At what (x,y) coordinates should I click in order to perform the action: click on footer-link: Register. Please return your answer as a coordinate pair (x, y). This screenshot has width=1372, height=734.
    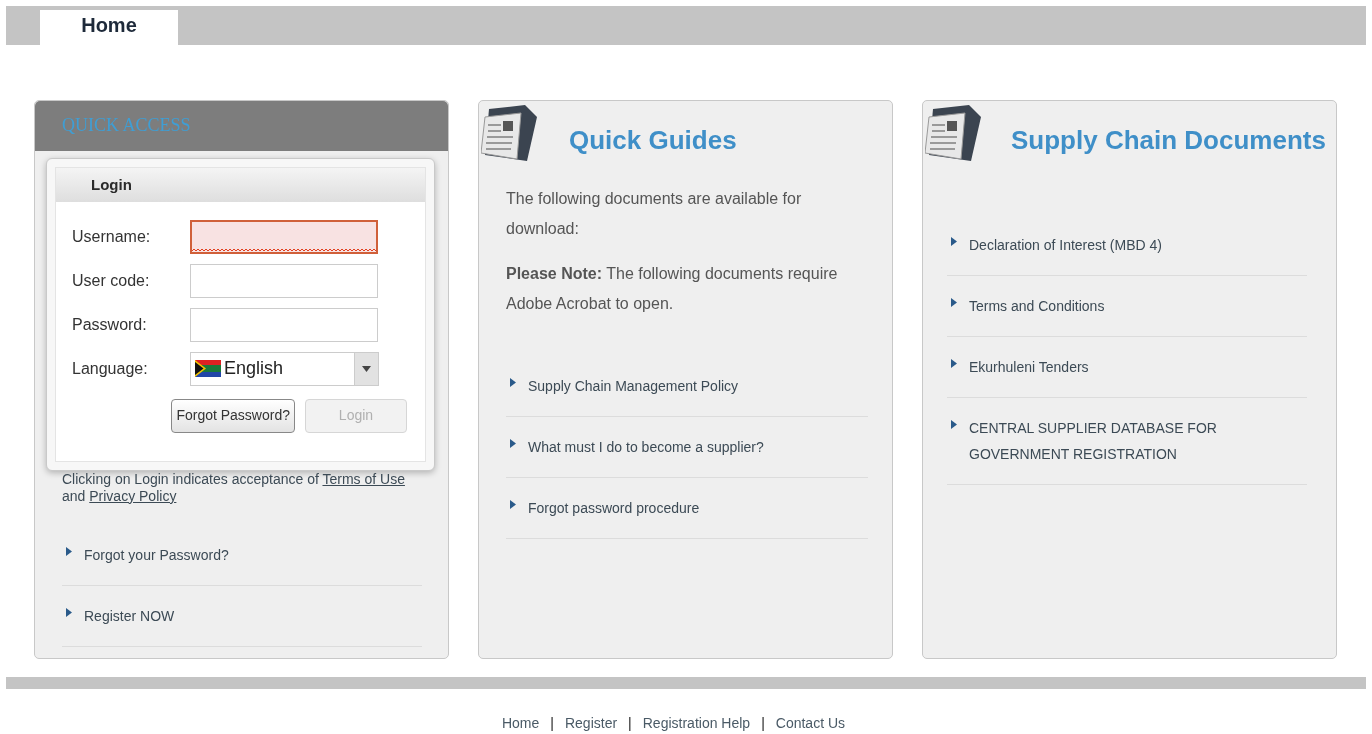
    Looking at the image, I should click on (591, 723).